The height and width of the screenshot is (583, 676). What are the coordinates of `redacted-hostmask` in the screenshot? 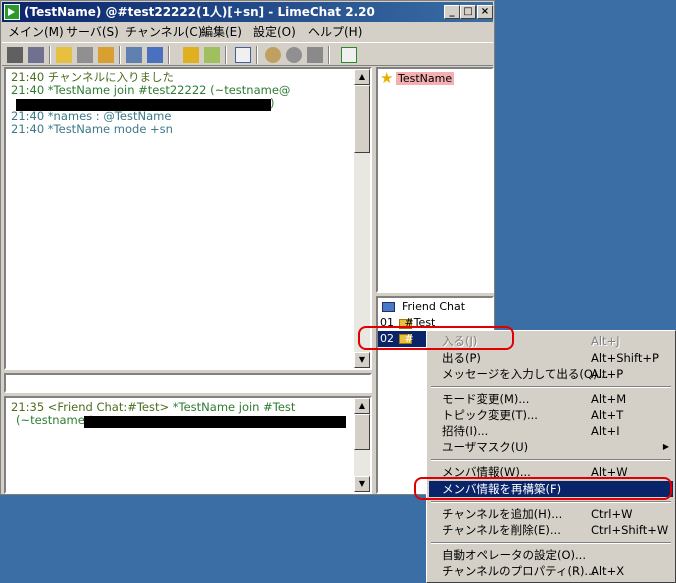 It's located at (215, 422).